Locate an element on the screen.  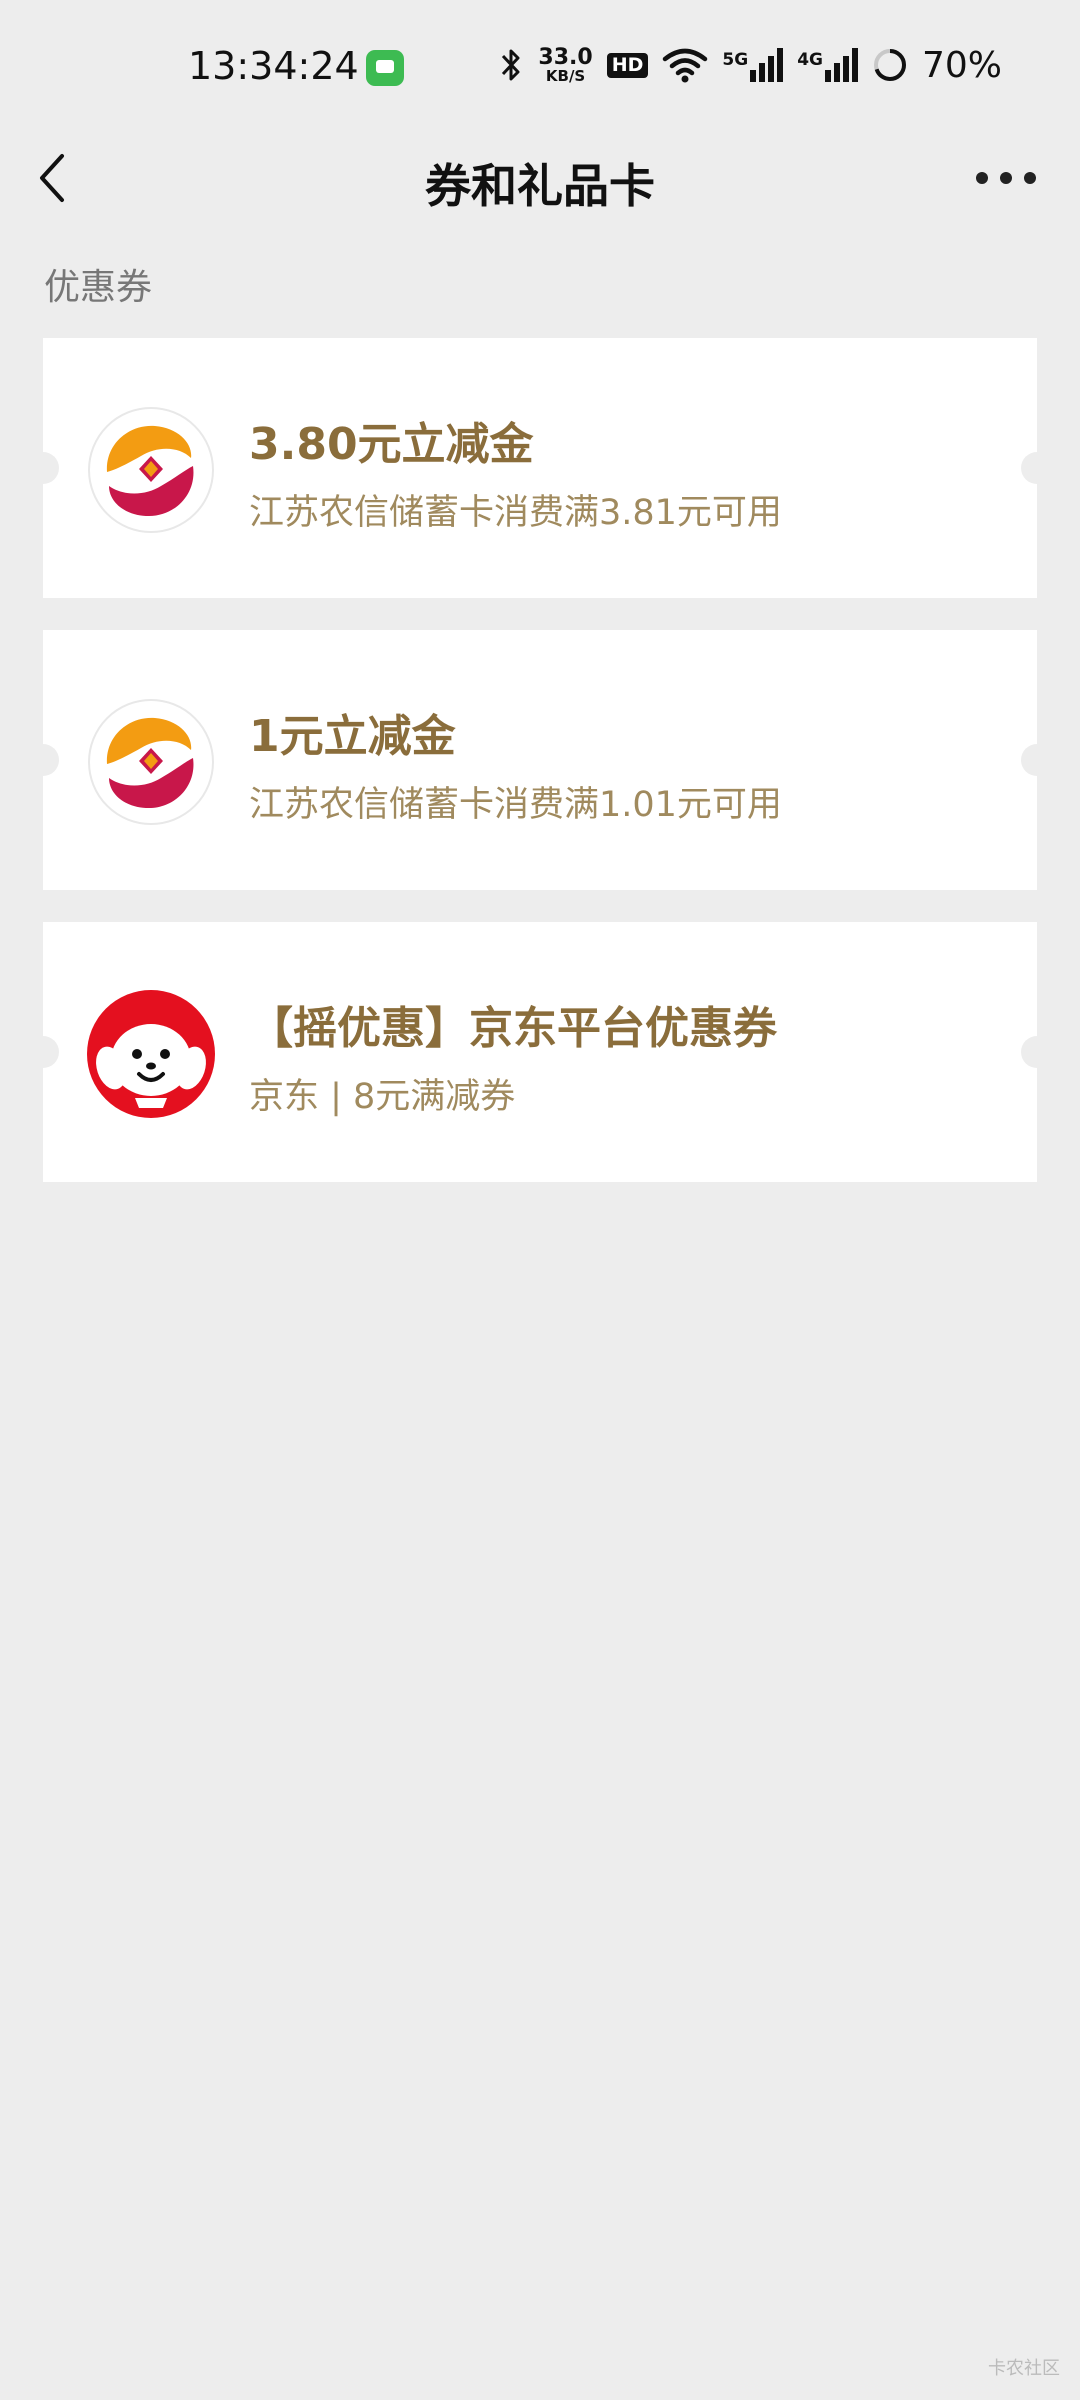
coupon-title: 3.80元立减金 is located at coordinates (391, 444).